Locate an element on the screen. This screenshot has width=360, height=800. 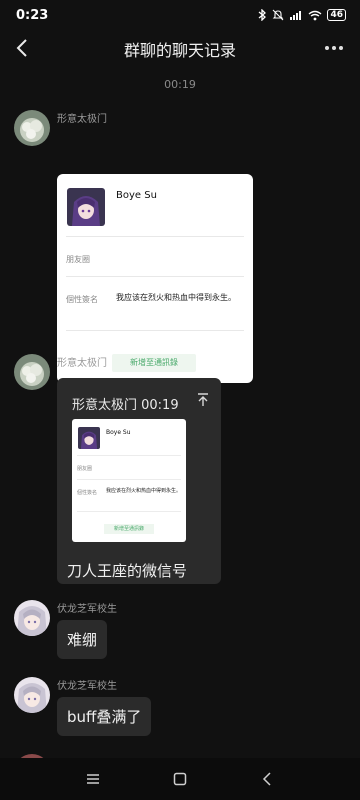
message-timestamp: 00:19 is located at coordinates (180, 84).